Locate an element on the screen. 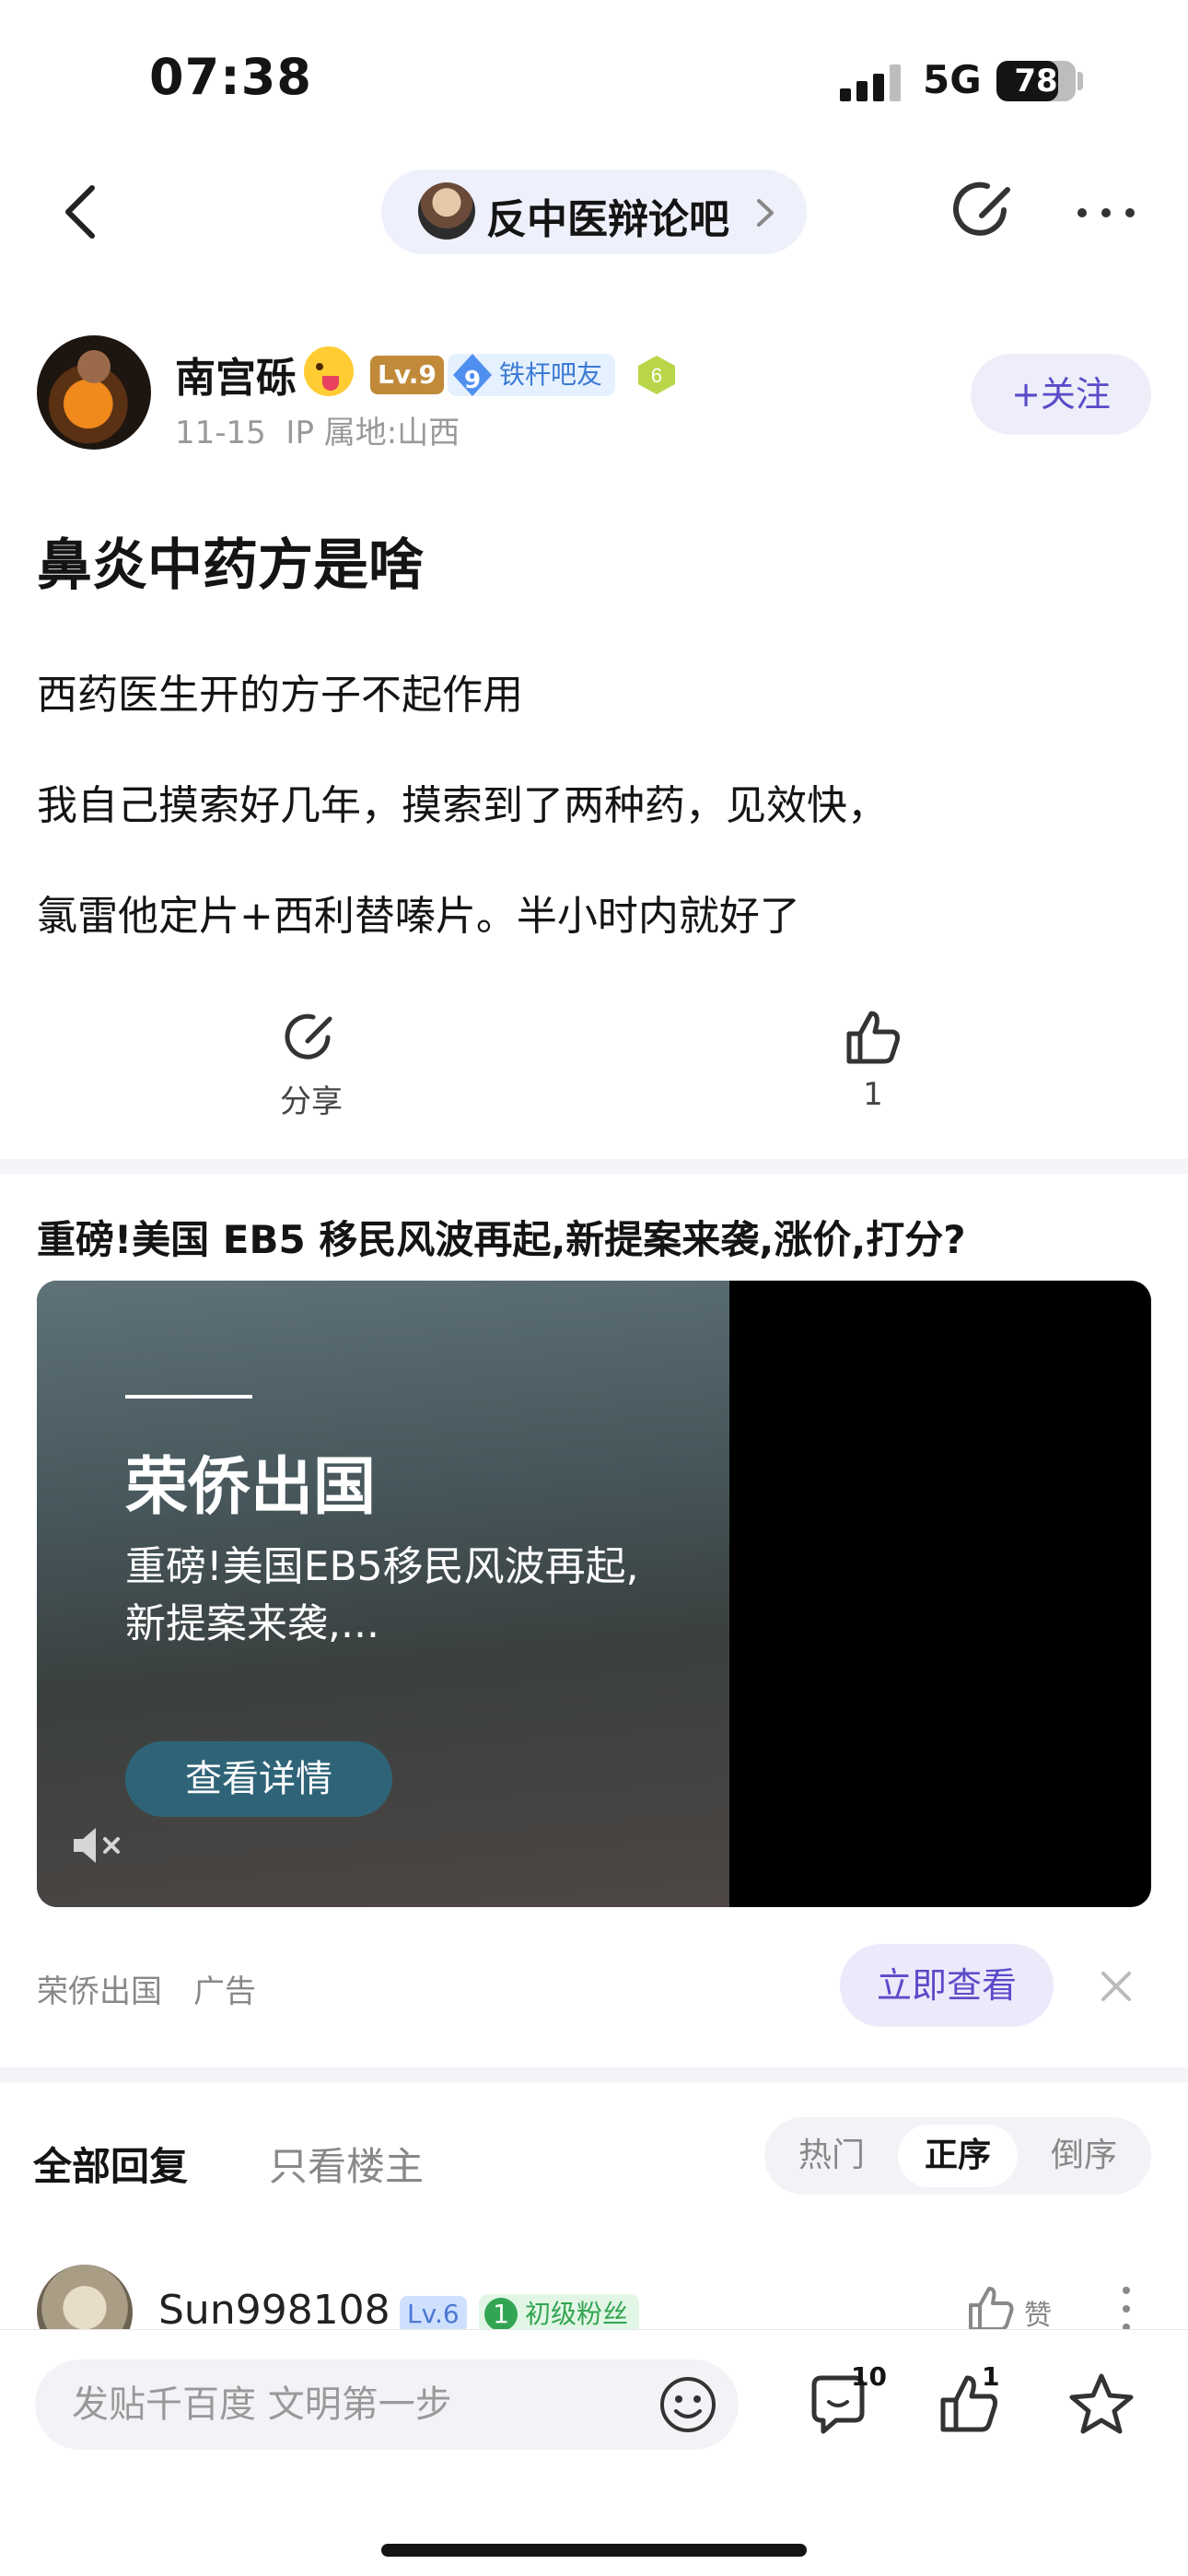  ad-headline: 重磅!美国 EB5 移民风波再起,新提案来袭,涨价,打分? is located at coordinates (502, 1237).